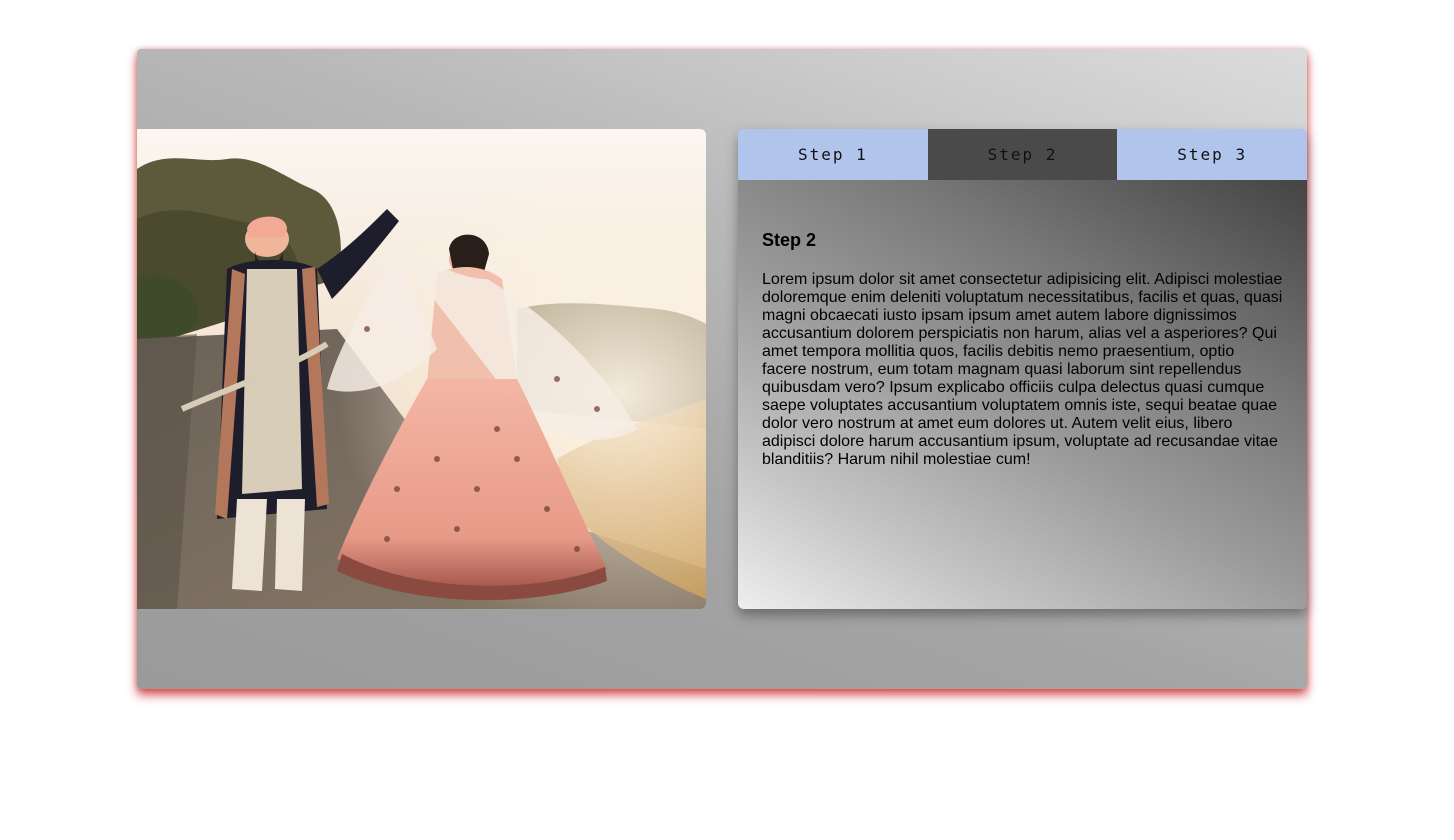 This screenshot has height=840, width=1454. What do you see at coordinates (833, 154) in the screenshot?
I see `tab-step-1: Step 1` at bounding box center [833, 154].